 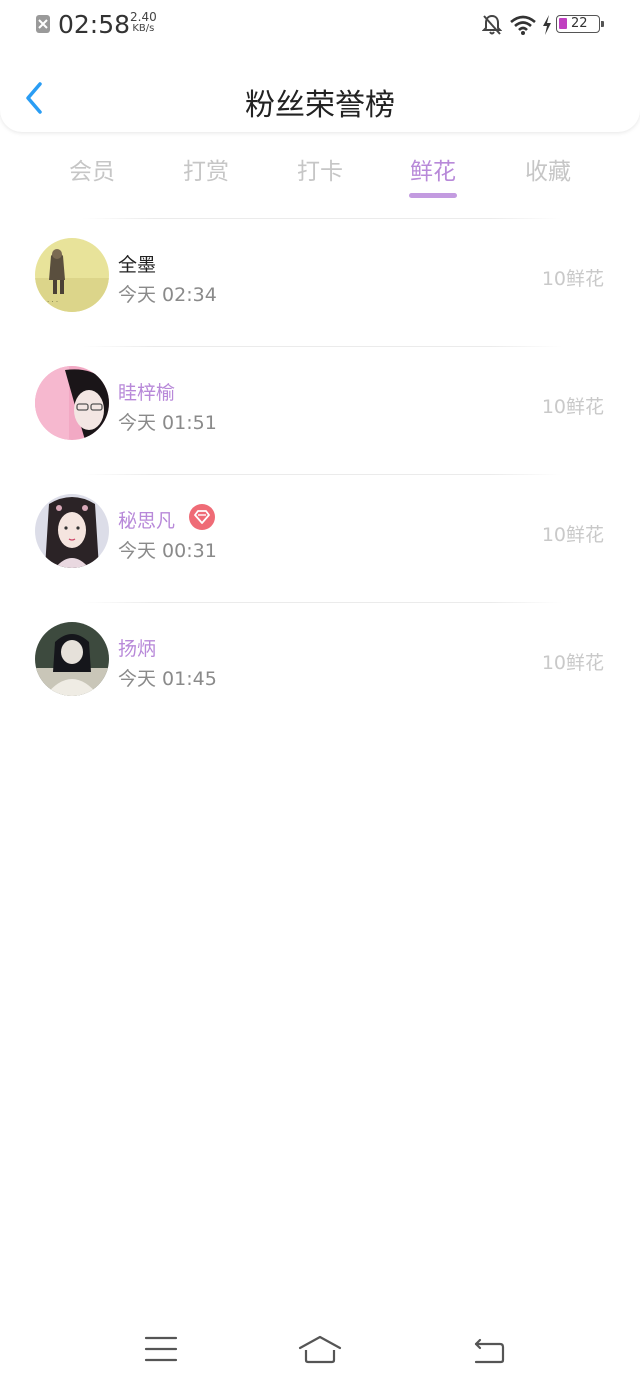 What do you see at coordinates (320, 25) in the screenshot?
I see `status-bar: 02:58 2.40 KB/s 22` at bounding box center [320, 25].